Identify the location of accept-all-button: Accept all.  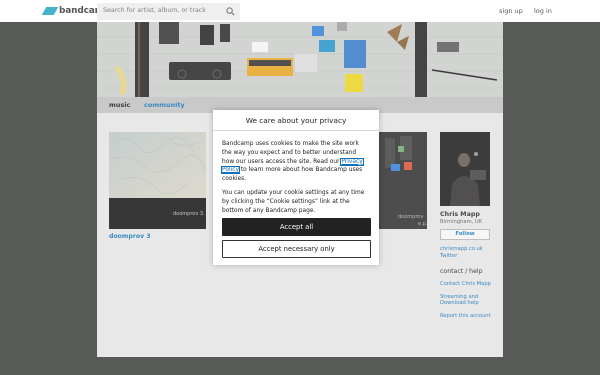
(296, 227).